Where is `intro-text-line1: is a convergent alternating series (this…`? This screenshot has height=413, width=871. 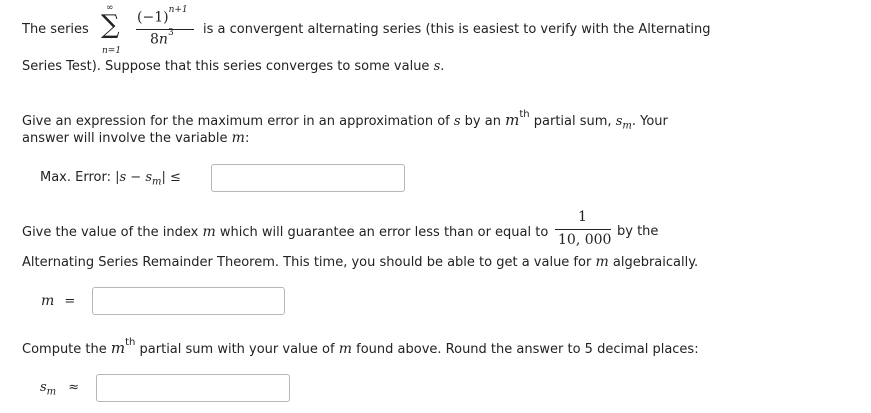 intro-text-line1: is a convergent alternating series (this… is located at coordinates (457, 29).